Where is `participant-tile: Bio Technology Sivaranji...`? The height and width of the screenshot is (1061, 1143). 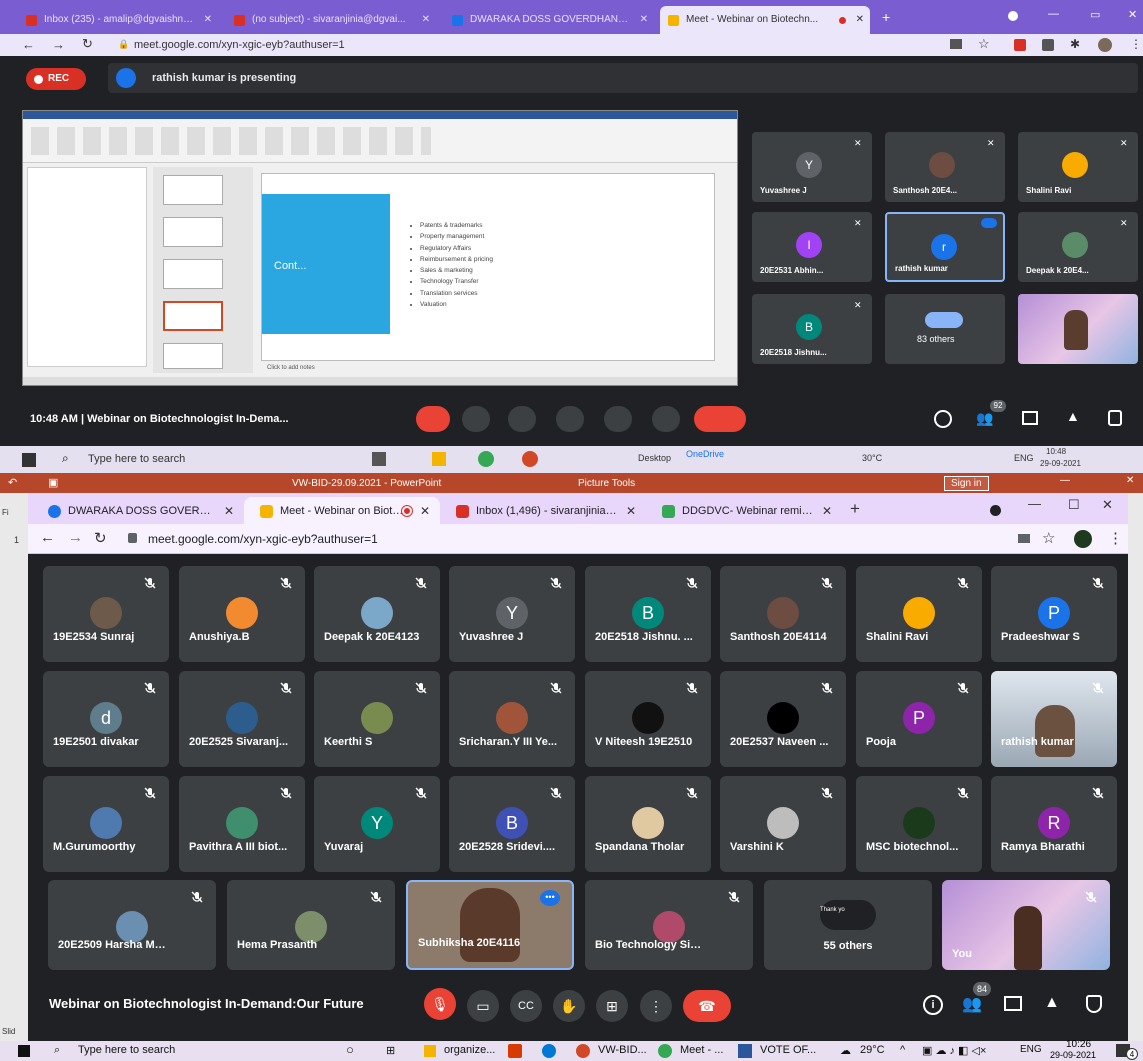 participant-tile: Bio Technology Sivaranji... is located at coordinates (669, 925).